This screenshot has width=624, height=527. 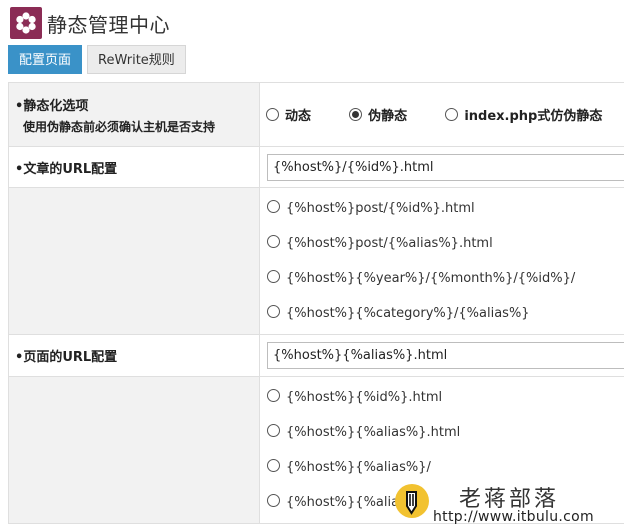 What do you see at coordinates (356, 114) in the screenshot?
I see `radio-checked-icon` at bounding box center [356, 114].